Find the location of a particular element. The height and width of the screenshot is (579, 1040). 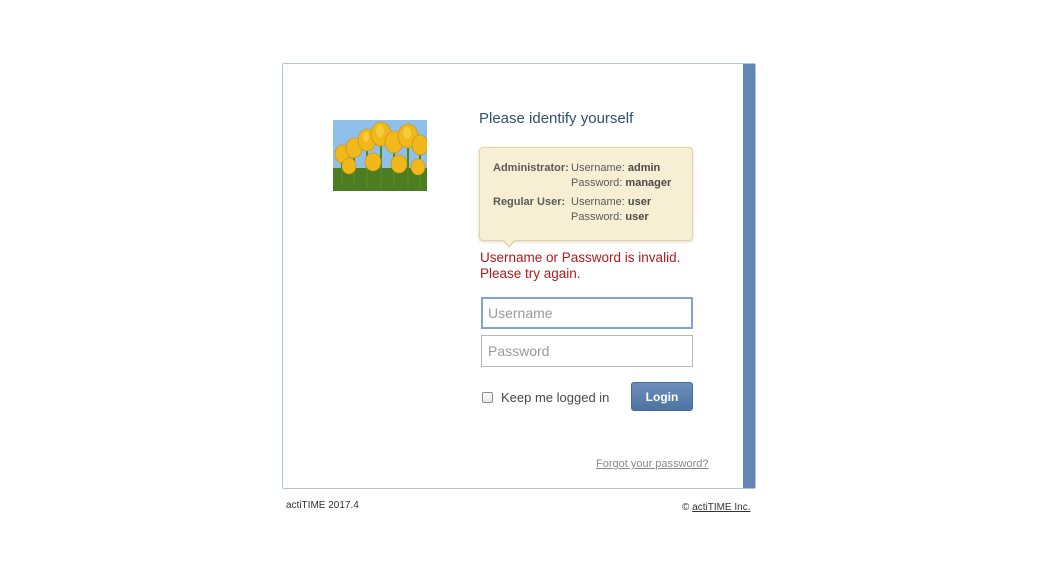

user-credentials: Username: user Password: user is located at coordinates (611, 210).